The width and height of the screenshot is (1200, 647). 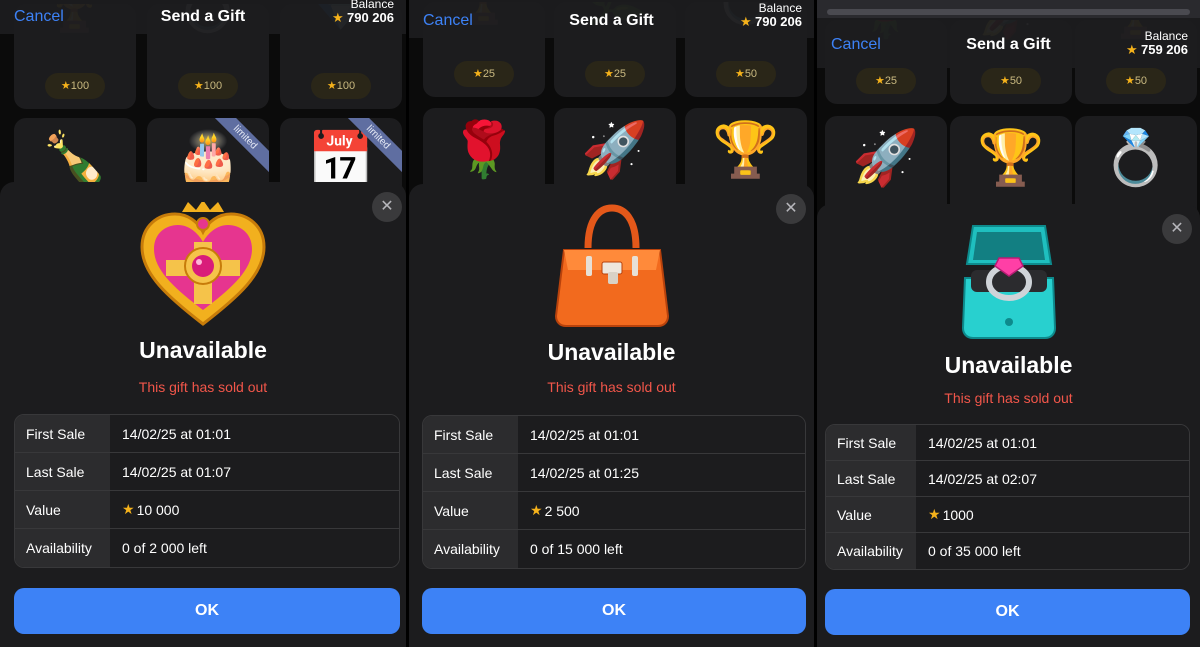 What do you see at coordinates (1008, 43) in the screenshot?
I see `nav-bar: Cancel Send a Gift Balance ★ 759 206` at bounding box center [1008, 43].